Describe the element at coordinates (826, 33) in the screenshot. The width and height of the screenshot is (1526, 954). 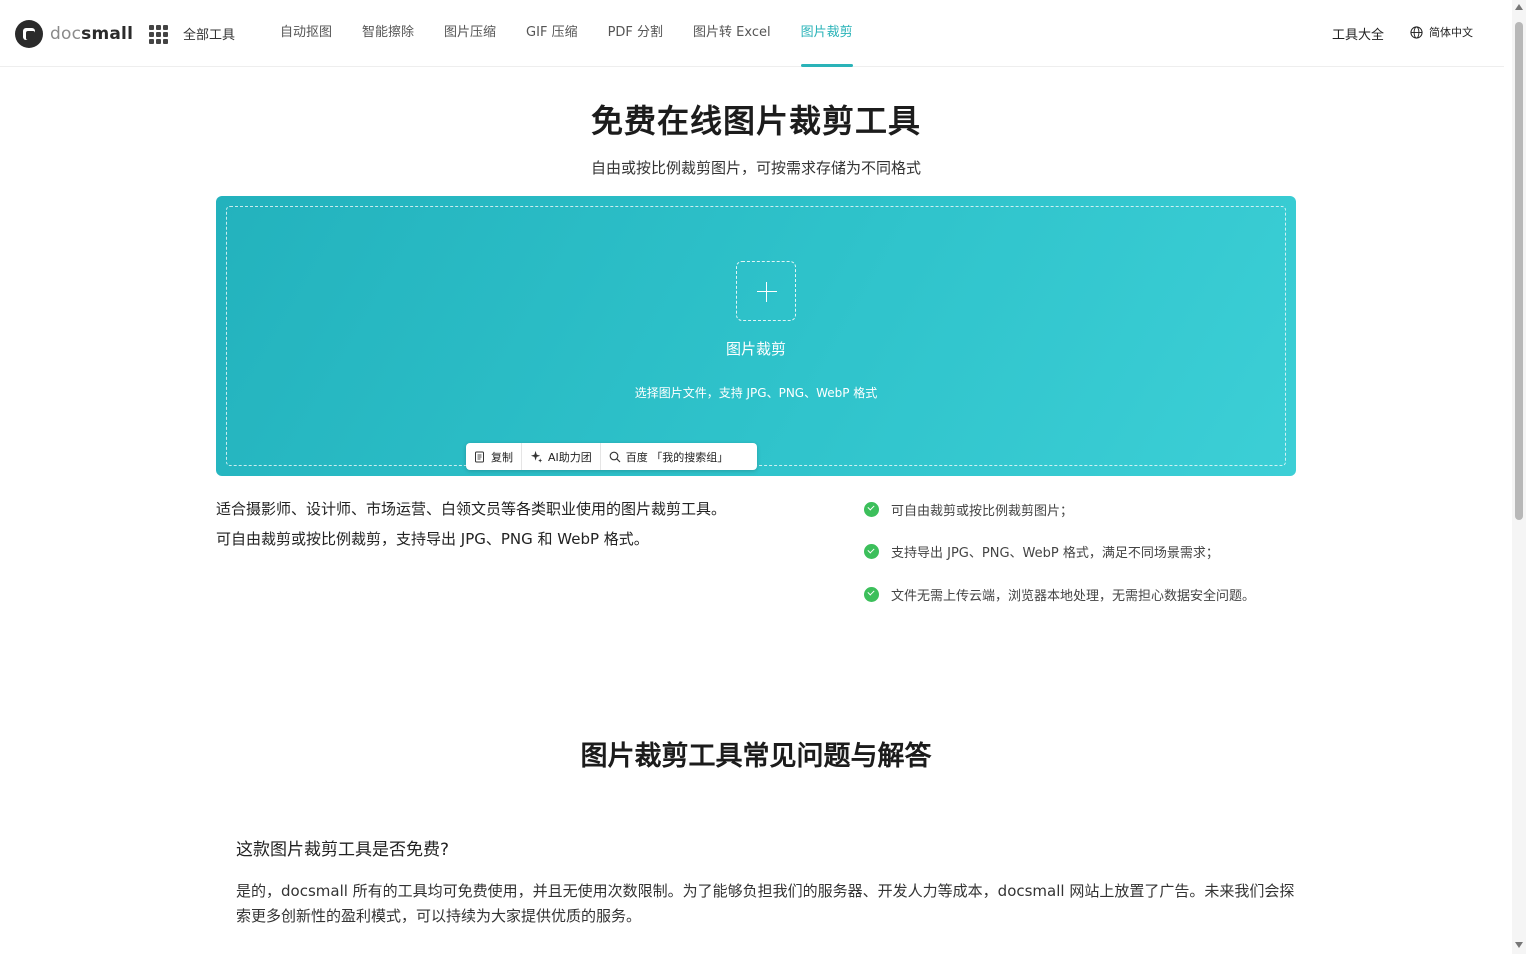
I see `nav-item-image-crop: 图片裁剪` at that location.